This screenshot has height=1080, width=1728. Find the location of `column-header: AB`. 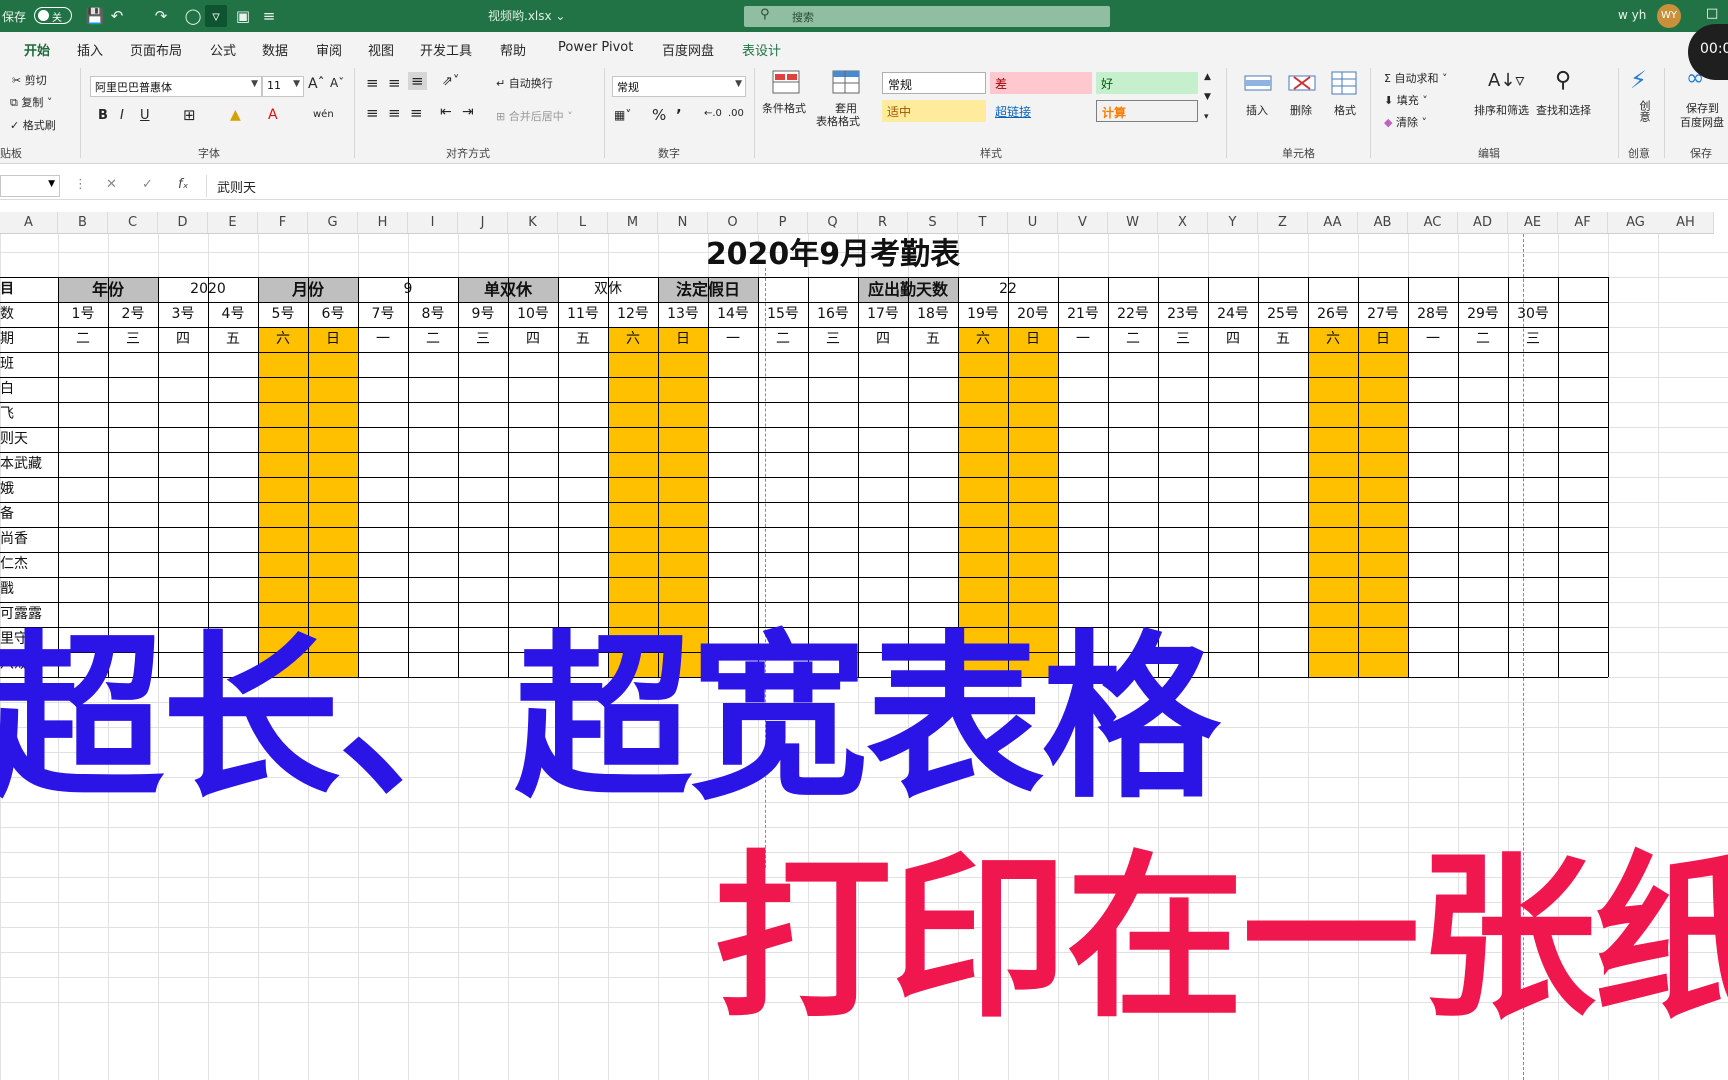

column-header: AB is located at coordinates (1383, 223).